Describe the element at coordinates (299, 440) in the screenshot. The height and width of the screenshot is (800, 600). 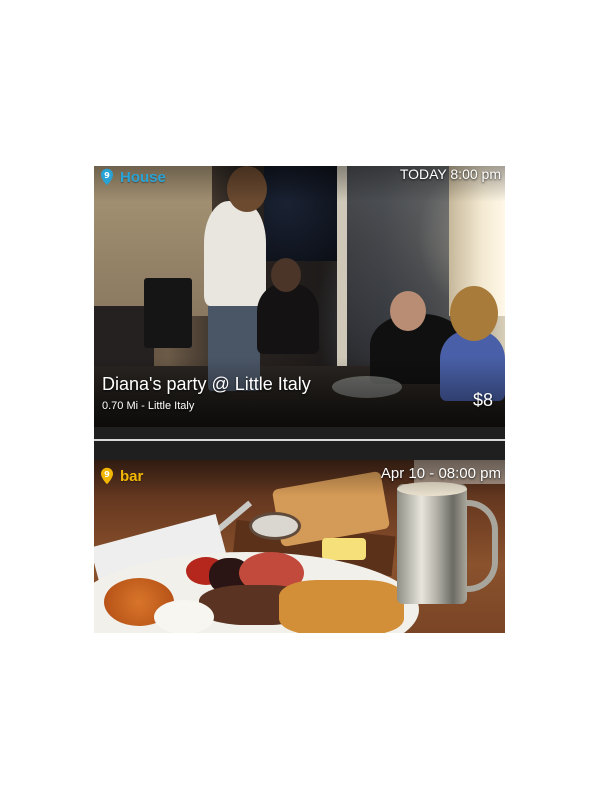
I see `card-divider` at that location.